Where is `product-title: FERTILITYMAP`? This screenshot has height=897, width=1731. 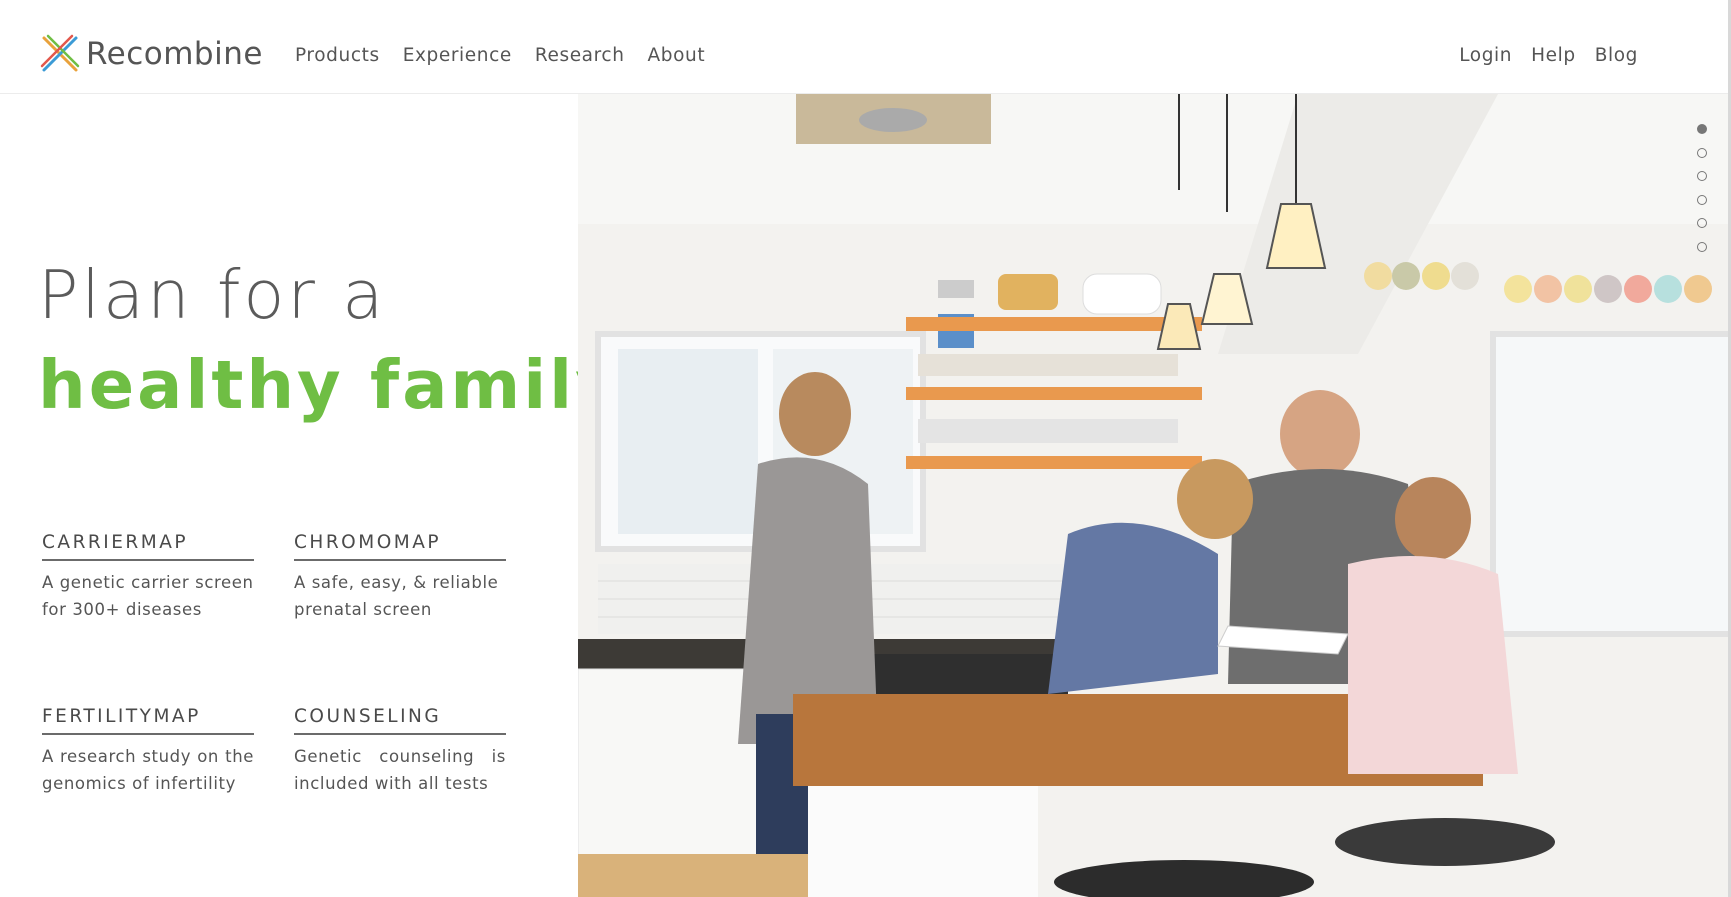
product-title: FERTILITYMAP is located at coordinates (148, 720).